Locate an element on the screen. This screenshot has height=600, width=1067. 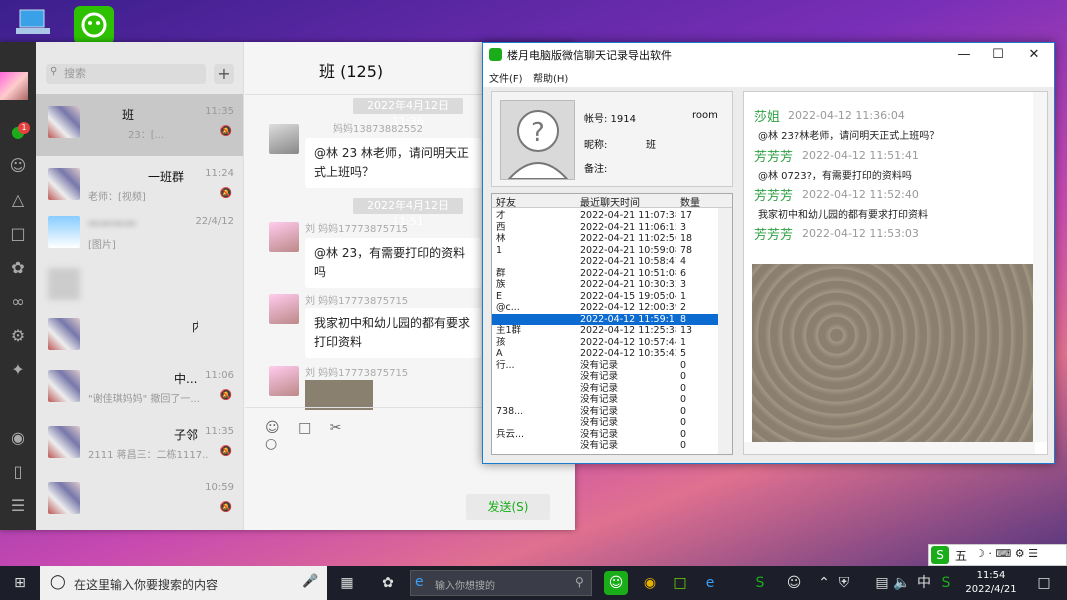
table-row: A 2022-04-12 10:35:42 5 is located at coordinates (605, 354).